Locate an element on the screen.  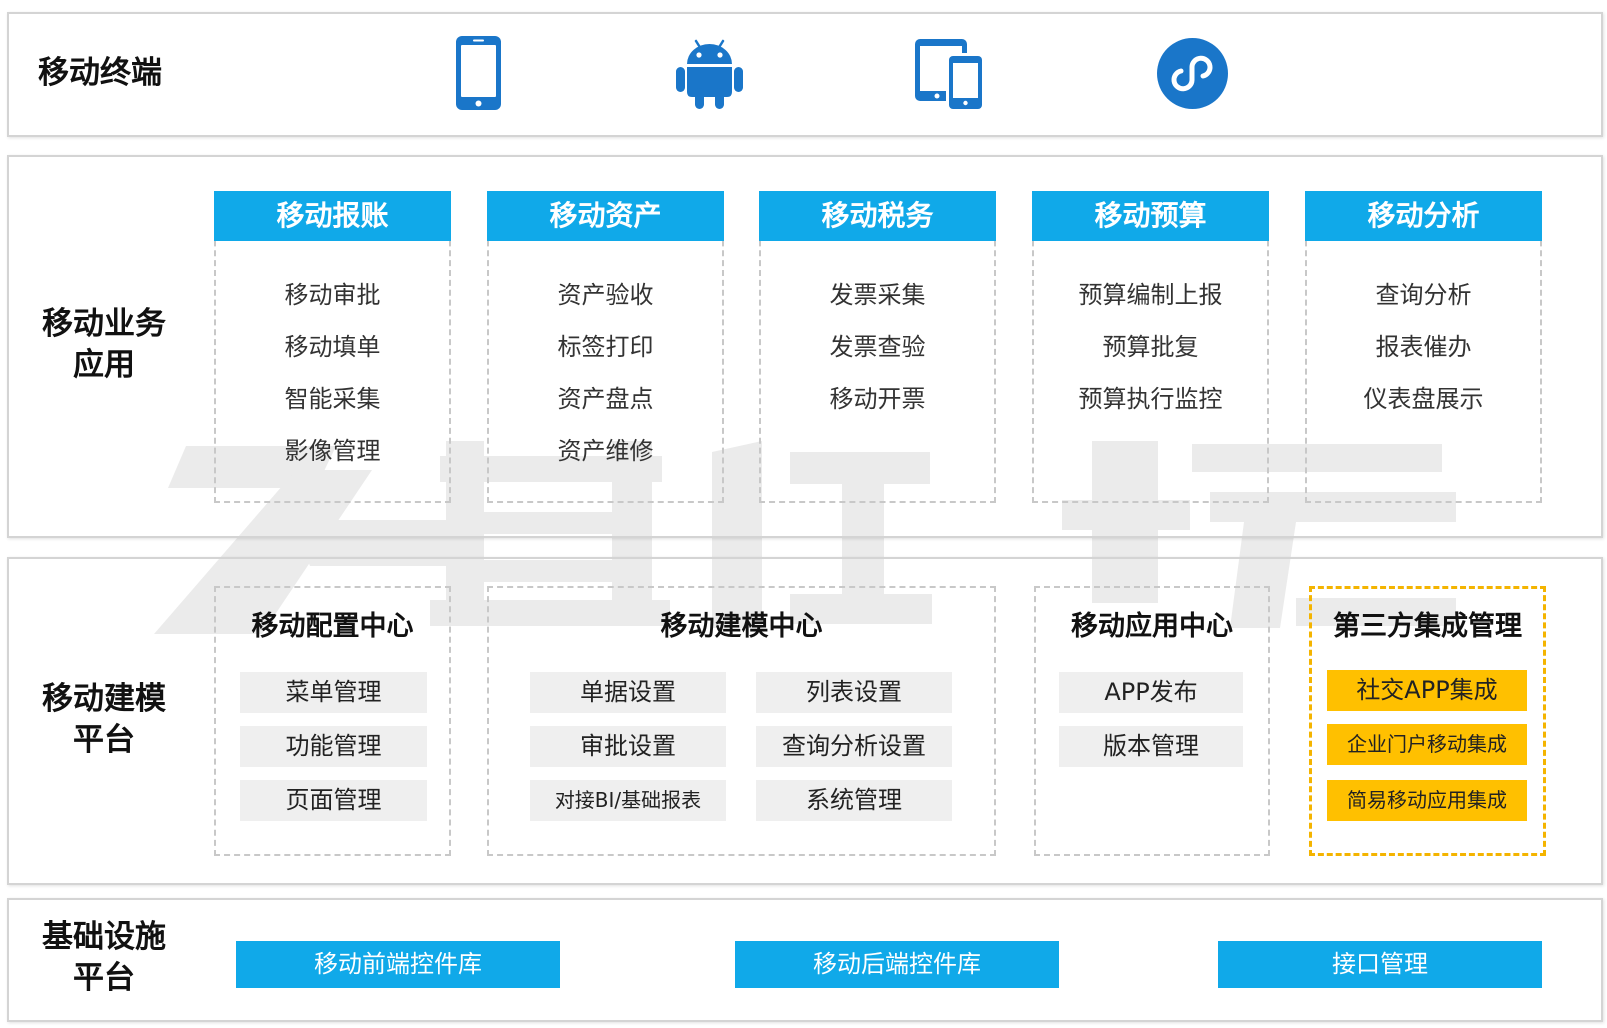
layer-label: 移动终端 is located at coordinates (100, 73).